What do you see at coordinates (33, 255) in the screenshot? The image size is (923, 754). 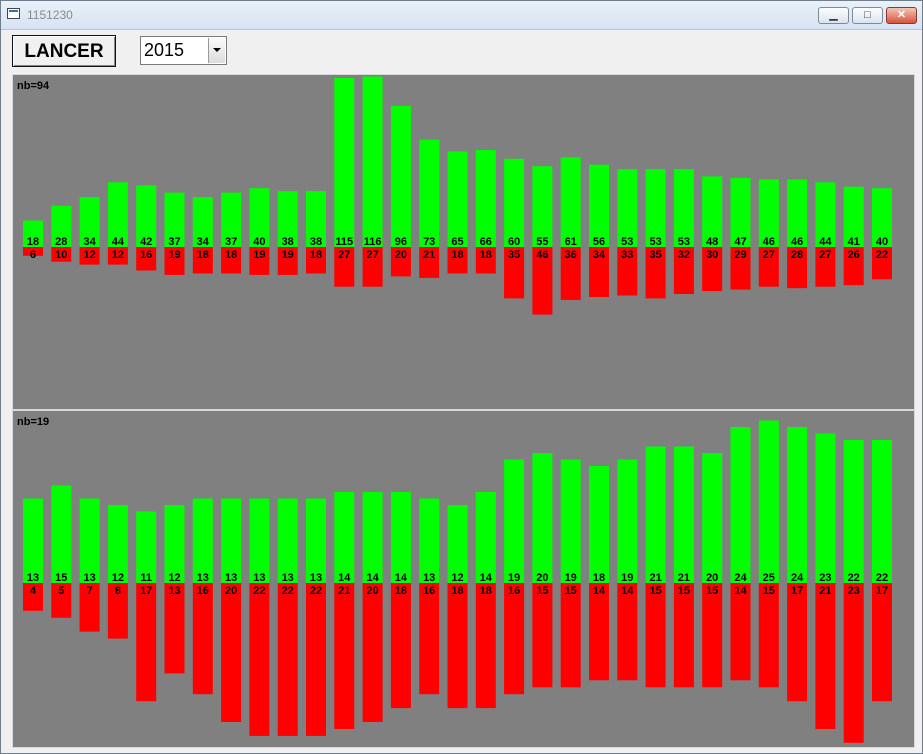 I see `red-value-label: 6` at bounding box center [33, 255].